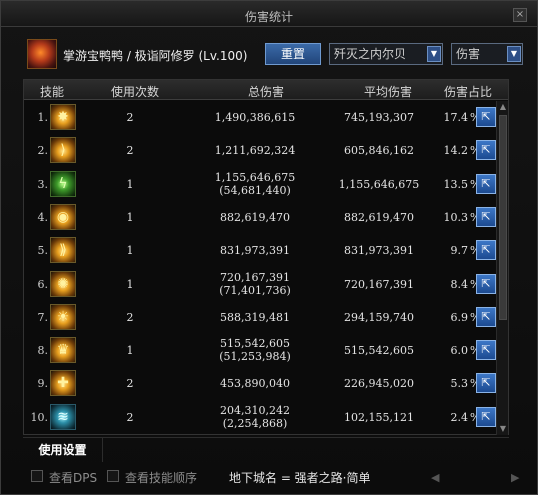 The width and height of the screenshot is (538, 495). I want to click on average-damage: 226,945,020, so click(379, 384).